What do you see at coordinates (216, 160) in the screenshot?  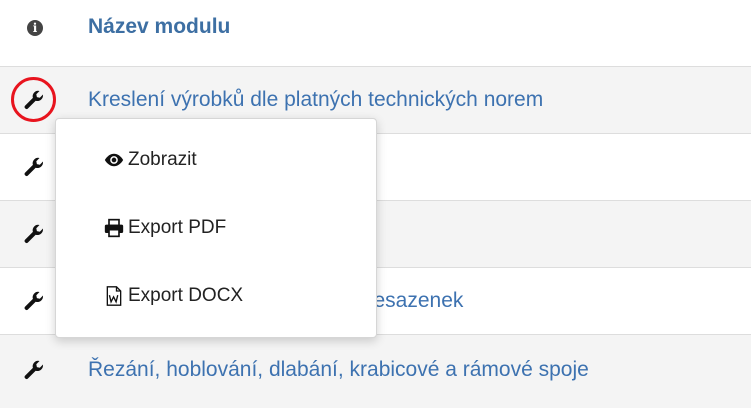 I see `menu-item-view: Zobrazit` at bounding box center [216, 160].